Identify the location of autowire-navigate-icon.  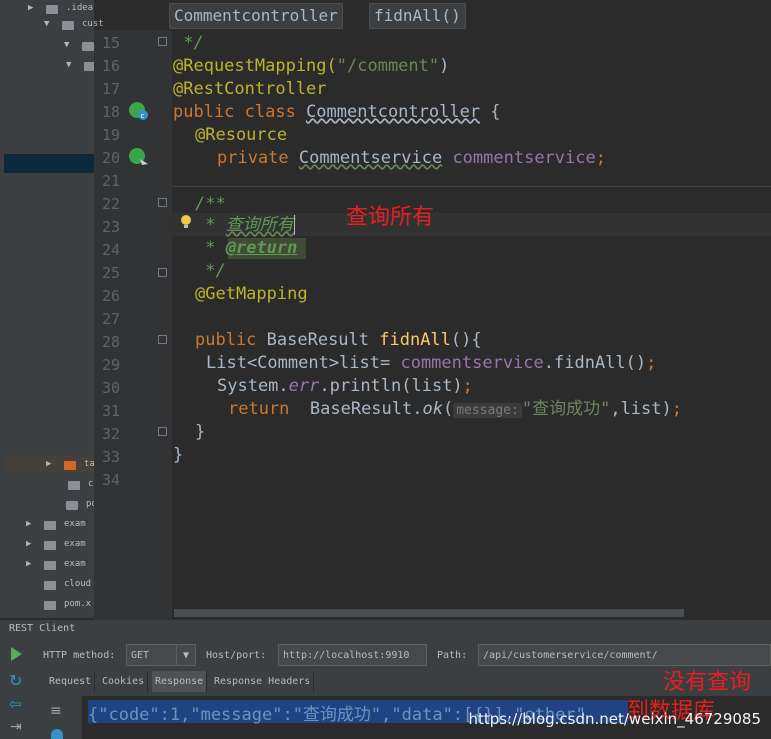
(139, 157).